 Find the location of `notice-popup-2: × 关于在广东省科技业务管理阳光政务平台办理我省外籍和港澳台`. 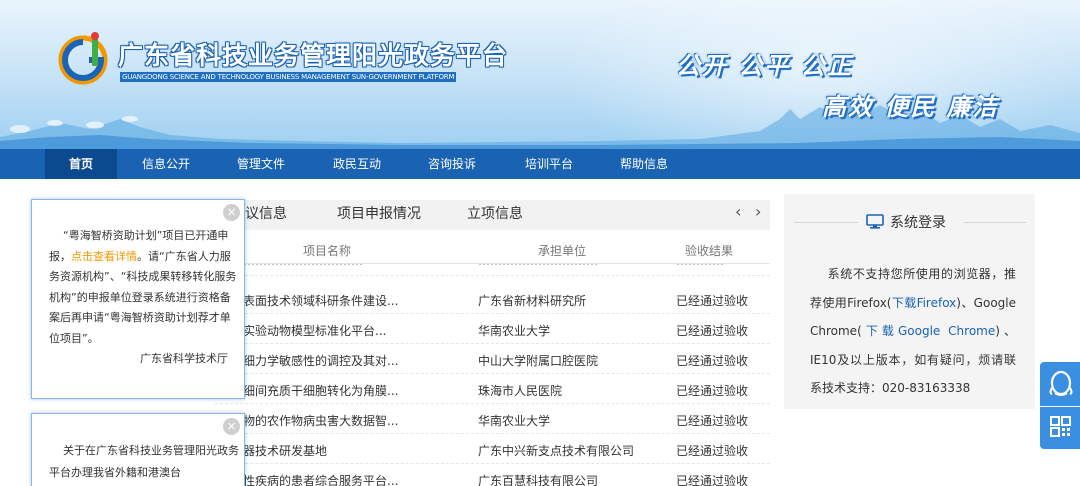

notice-popup-2: × 关于在广东省科技业务管理阳光政务平台办理我省外籍和港澳台 is located at coordinates (138, 449).